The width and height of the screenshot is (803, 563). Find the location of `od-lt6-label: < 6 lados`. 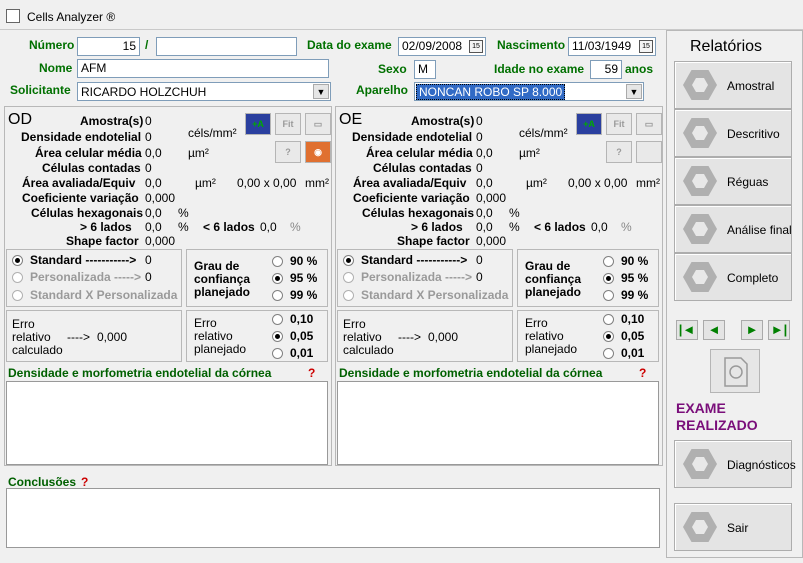

od-lt6-label: < 6 lados is located at coordinates (229, 227).